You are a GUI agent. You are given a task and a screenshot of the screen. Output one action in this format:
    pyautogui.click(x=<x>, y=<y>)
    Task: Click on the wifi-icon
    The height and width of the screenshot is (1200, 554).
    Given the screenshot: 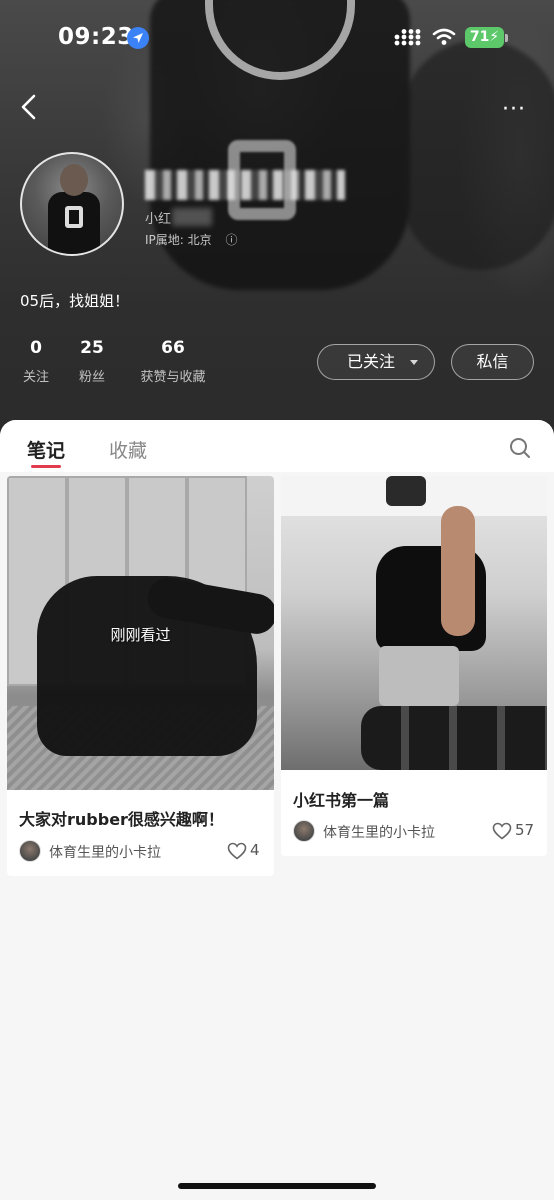 What is the action you would take?
    pyautogui.click(x=444, y=39)
    